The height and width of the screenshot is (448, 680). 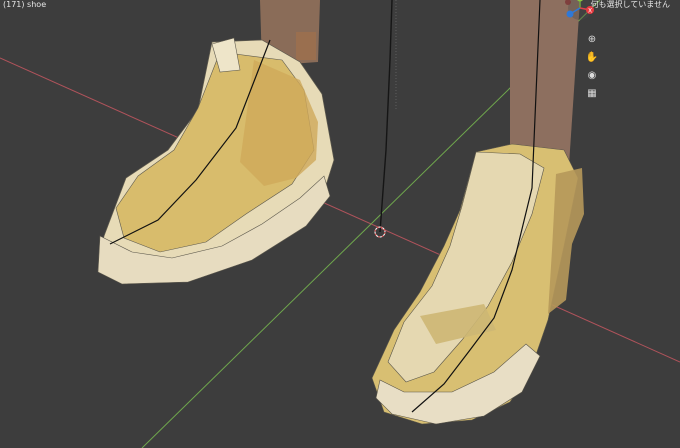 I want to click on hand-pan-icon: ✋, so click(x=592, y=57).